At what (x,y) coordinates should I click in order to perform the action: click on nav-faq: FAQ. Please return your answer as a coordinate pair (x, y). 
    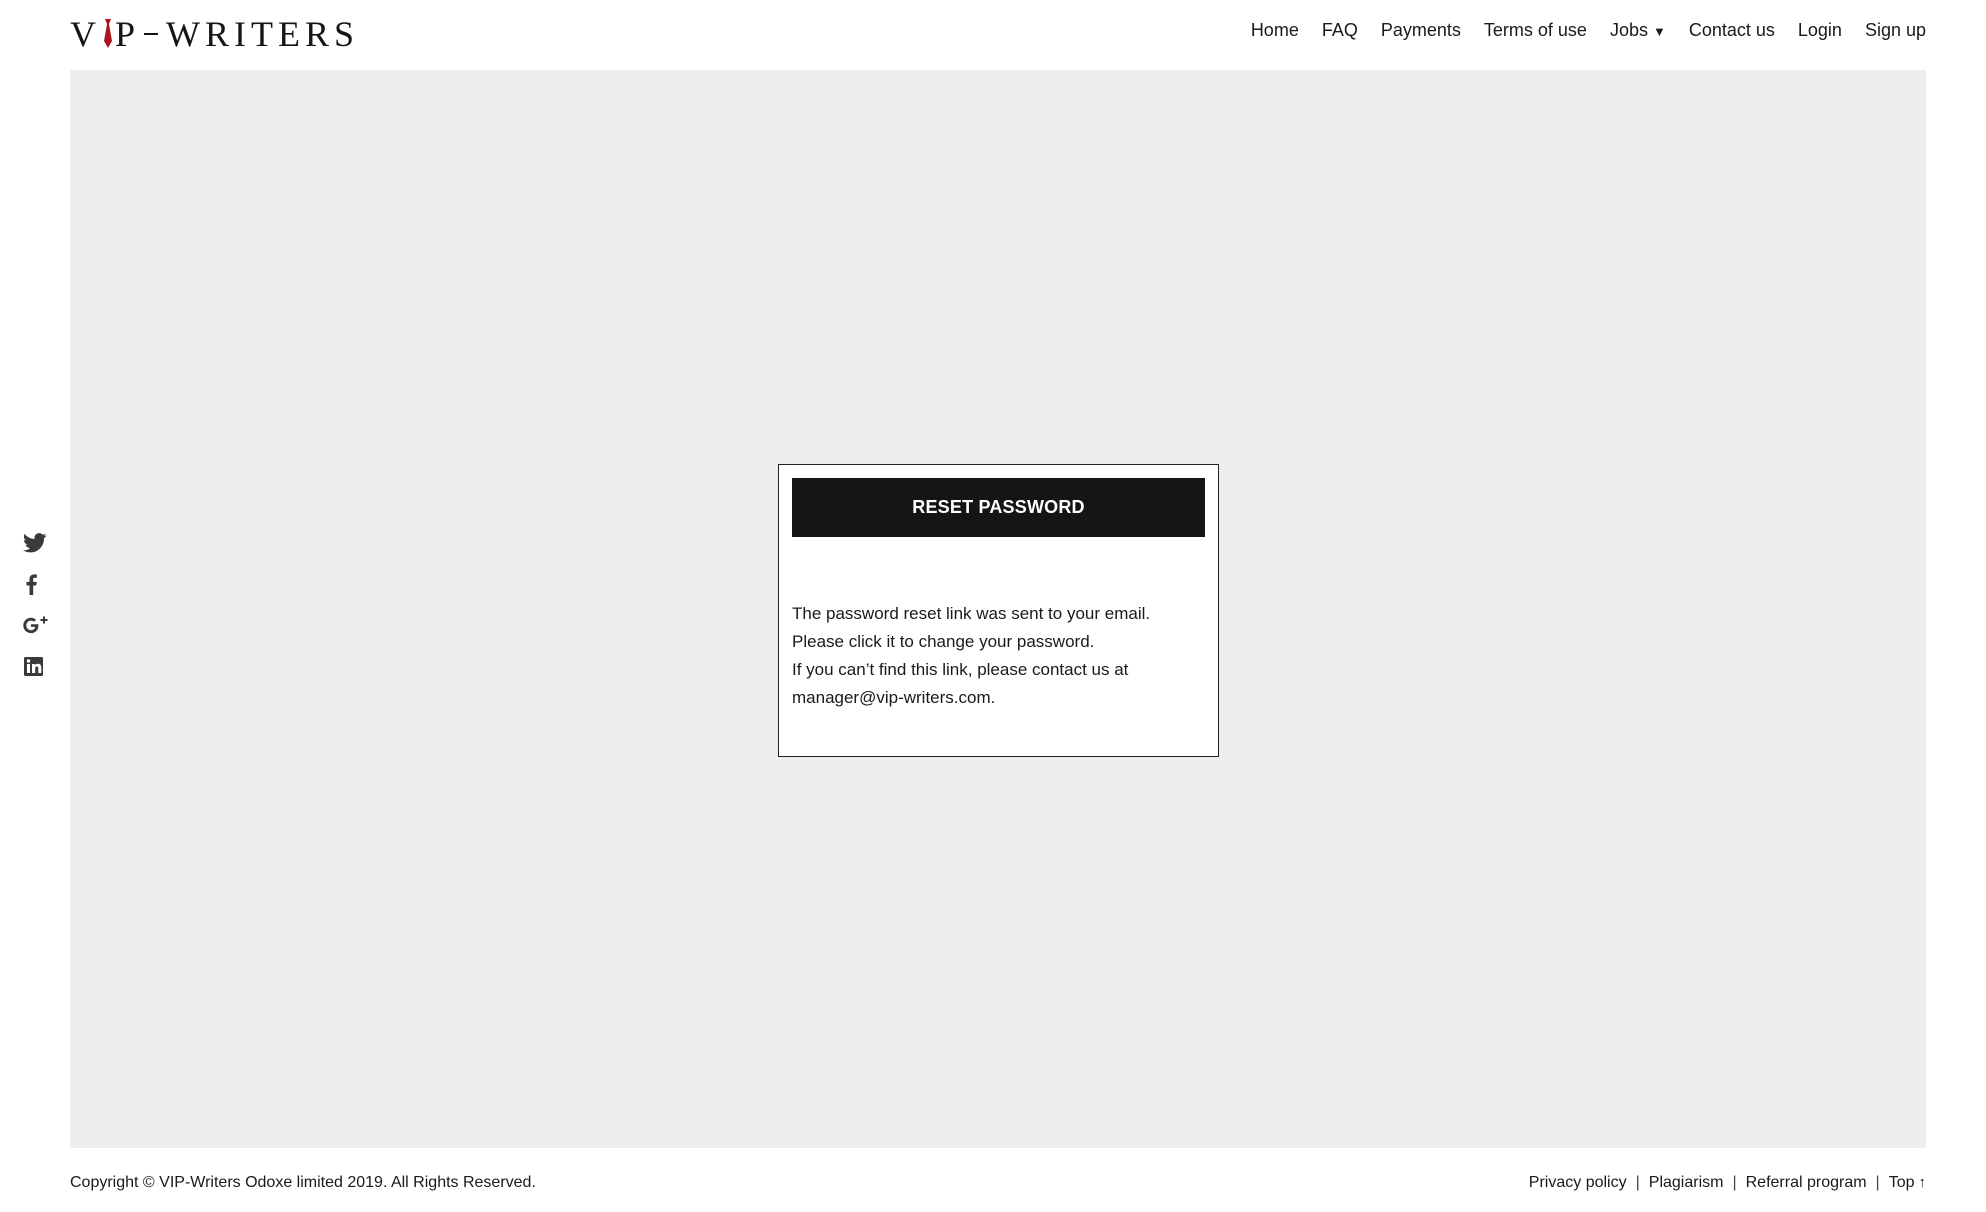
    Looking at the image, I should click on (1340, 30).